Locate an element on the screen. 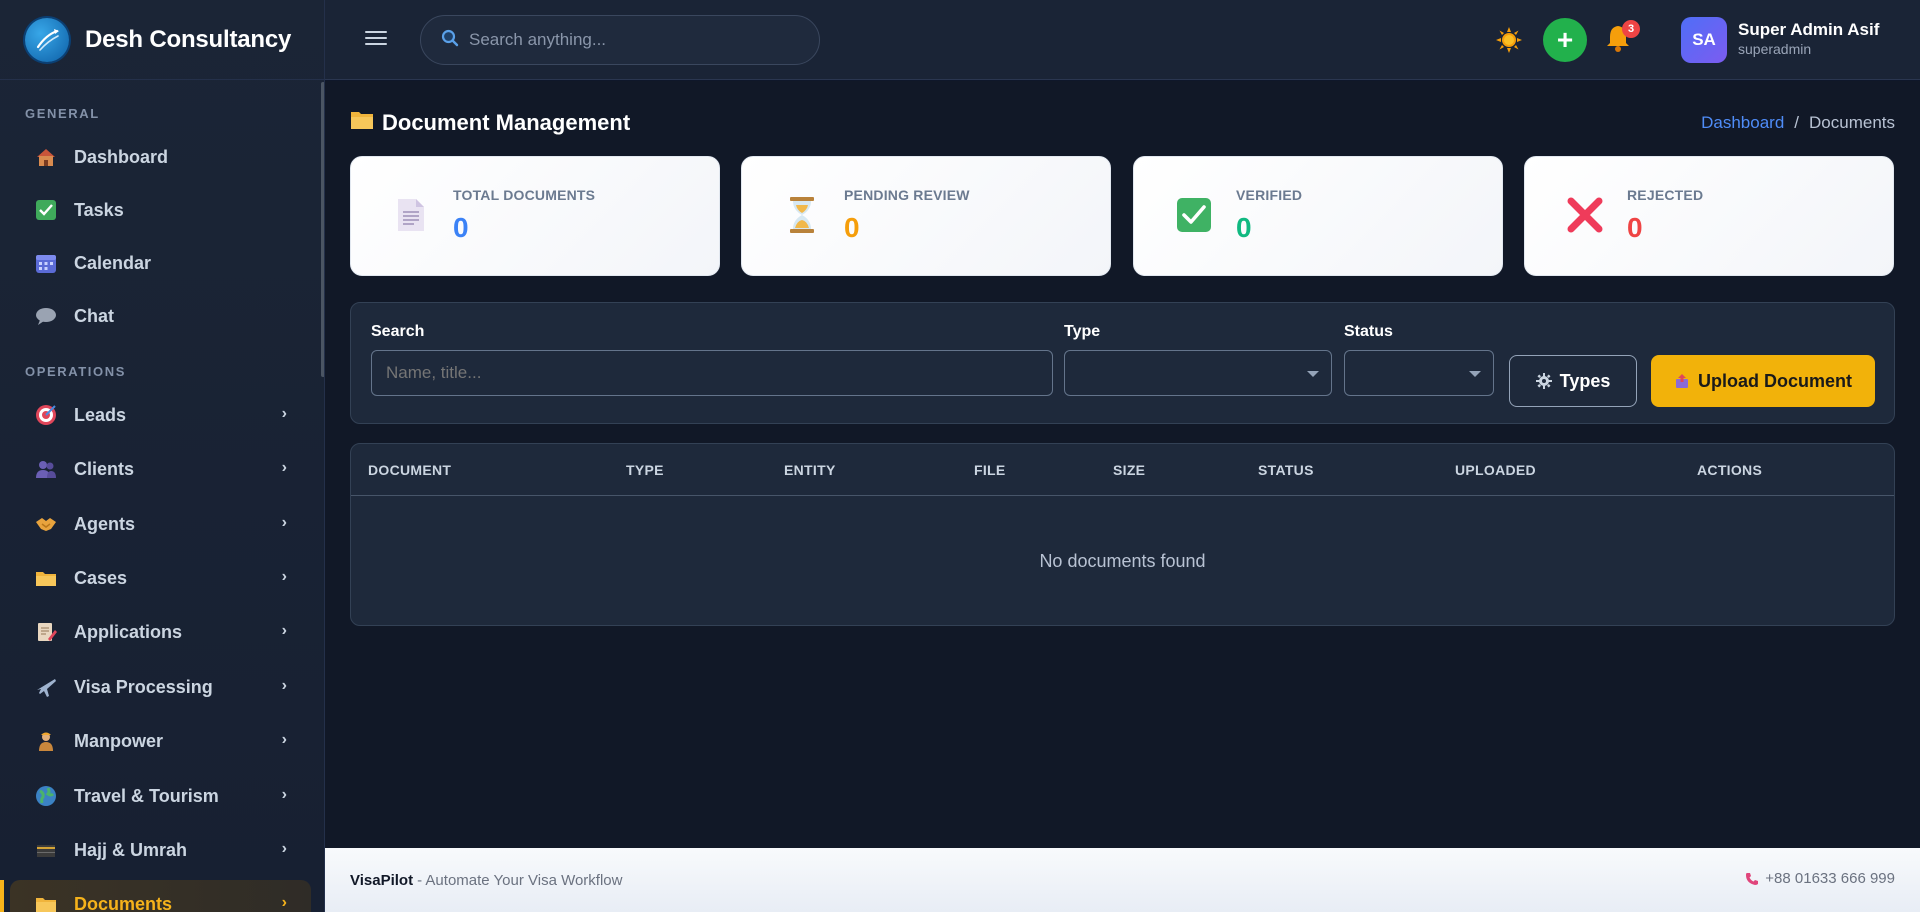  column-header-entity: ENTITY is located at coordinates (810, 470).